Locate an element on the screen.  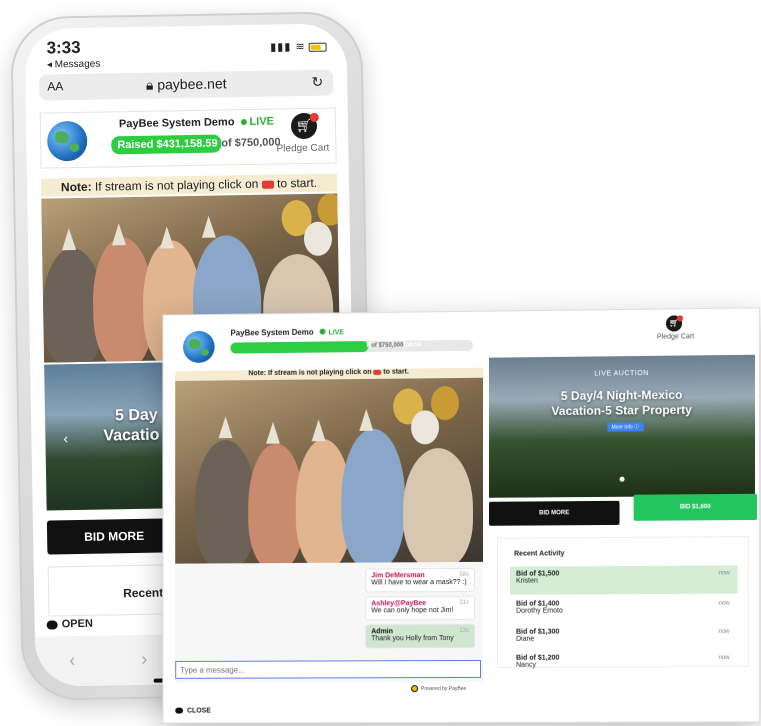
close-label: CLOSE is located at coordinates (199, 711).